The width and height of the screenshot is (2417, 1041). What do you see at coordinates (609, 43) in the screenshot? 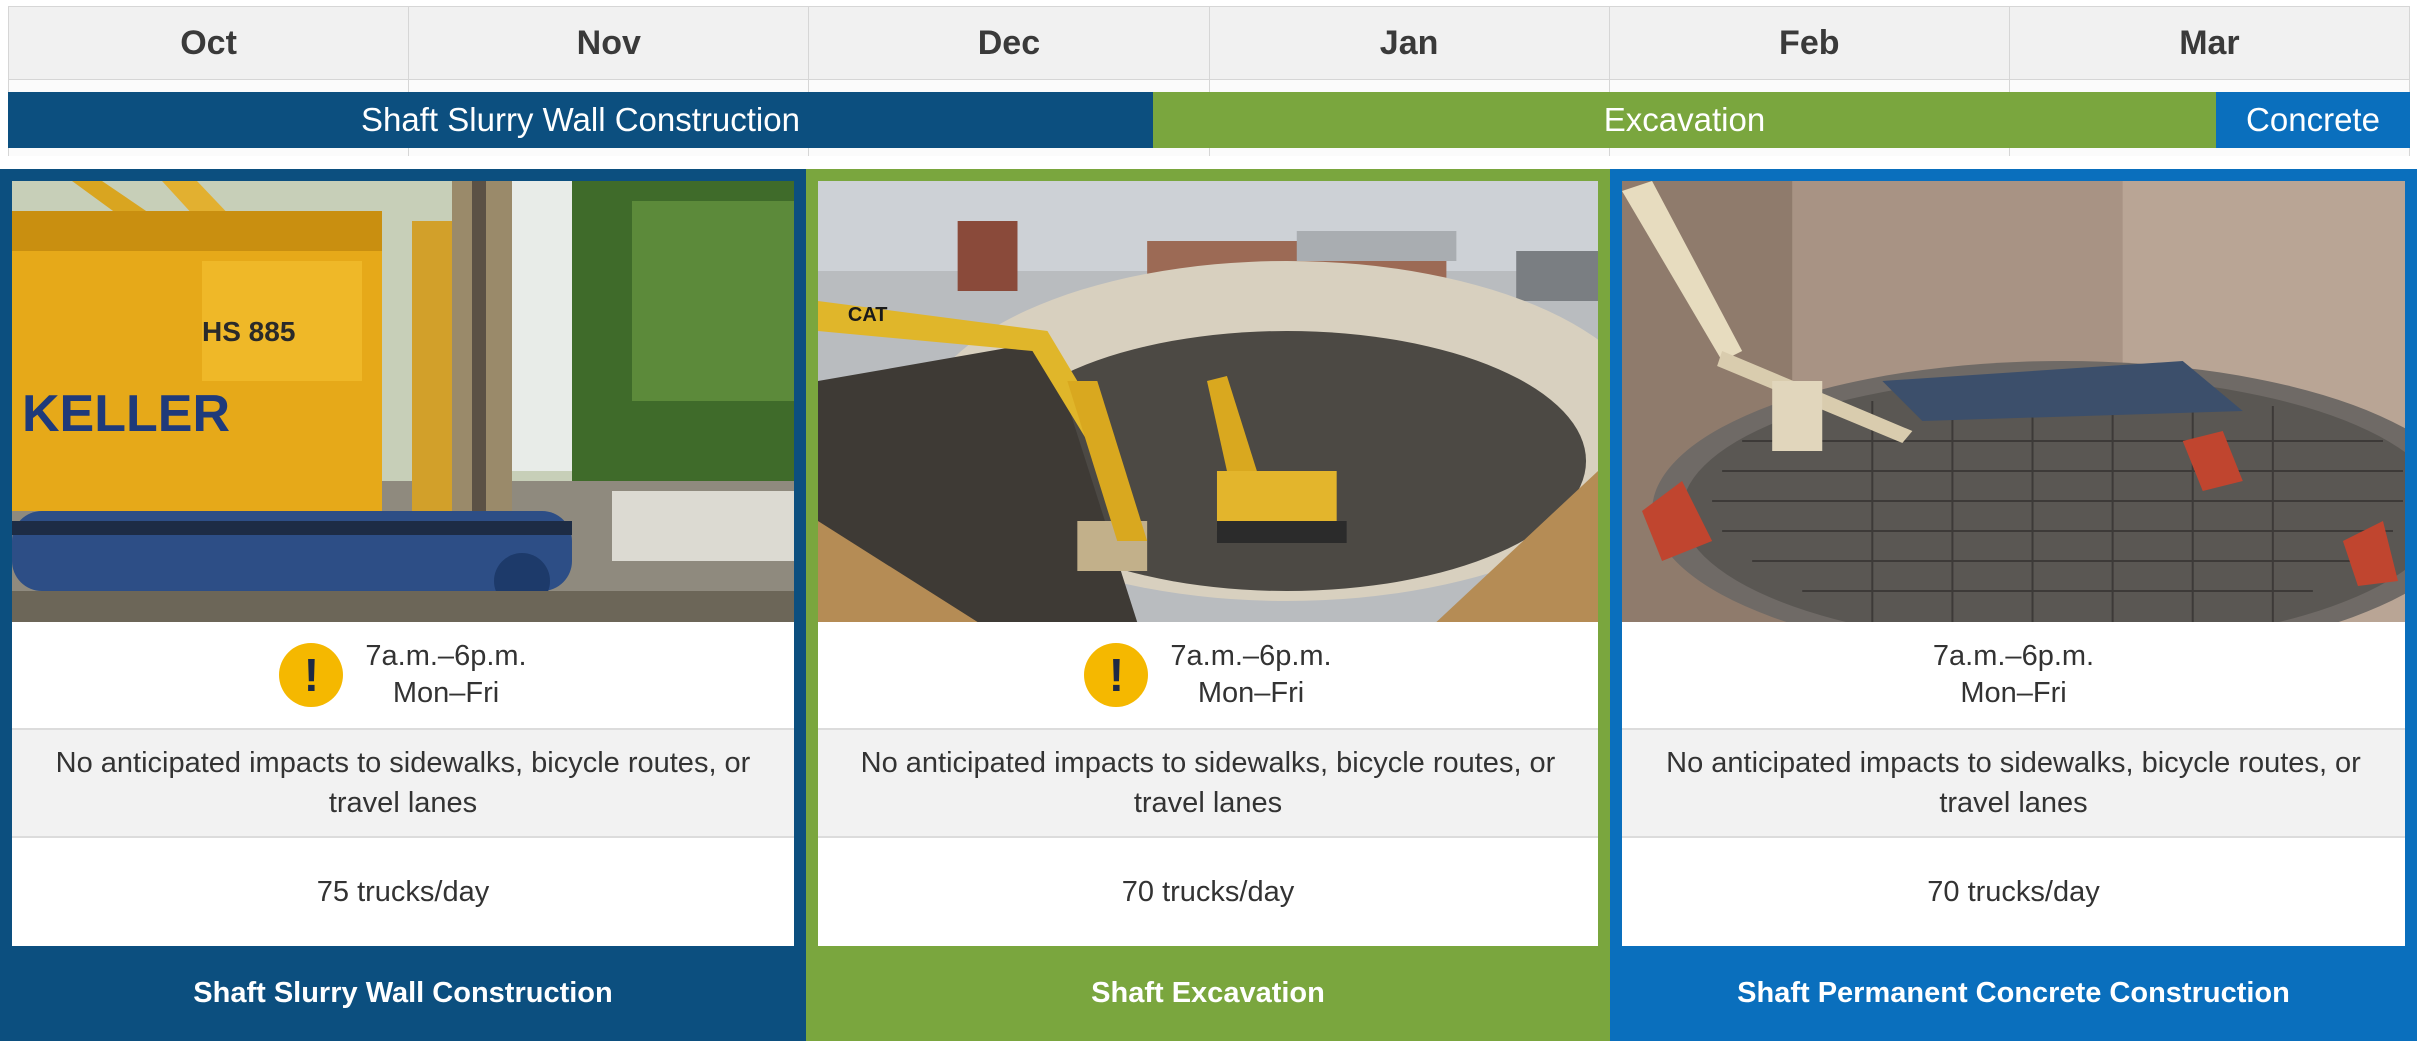
I see `month-label: Nov` at bounding box center [609, 43].